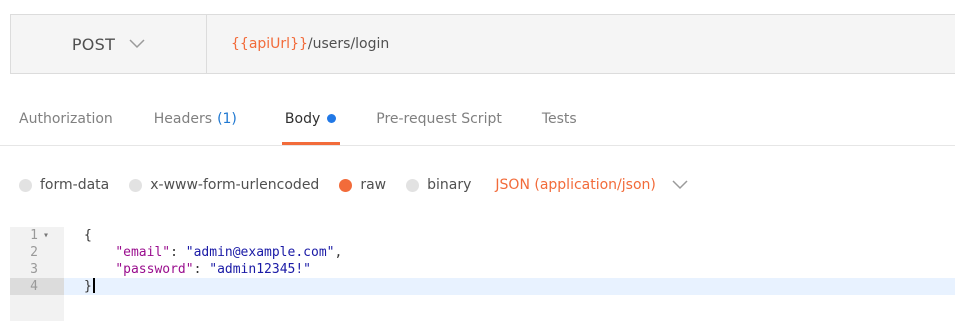  I want to click on code-text: "email": "admin@example.com",, so click(213, 252).